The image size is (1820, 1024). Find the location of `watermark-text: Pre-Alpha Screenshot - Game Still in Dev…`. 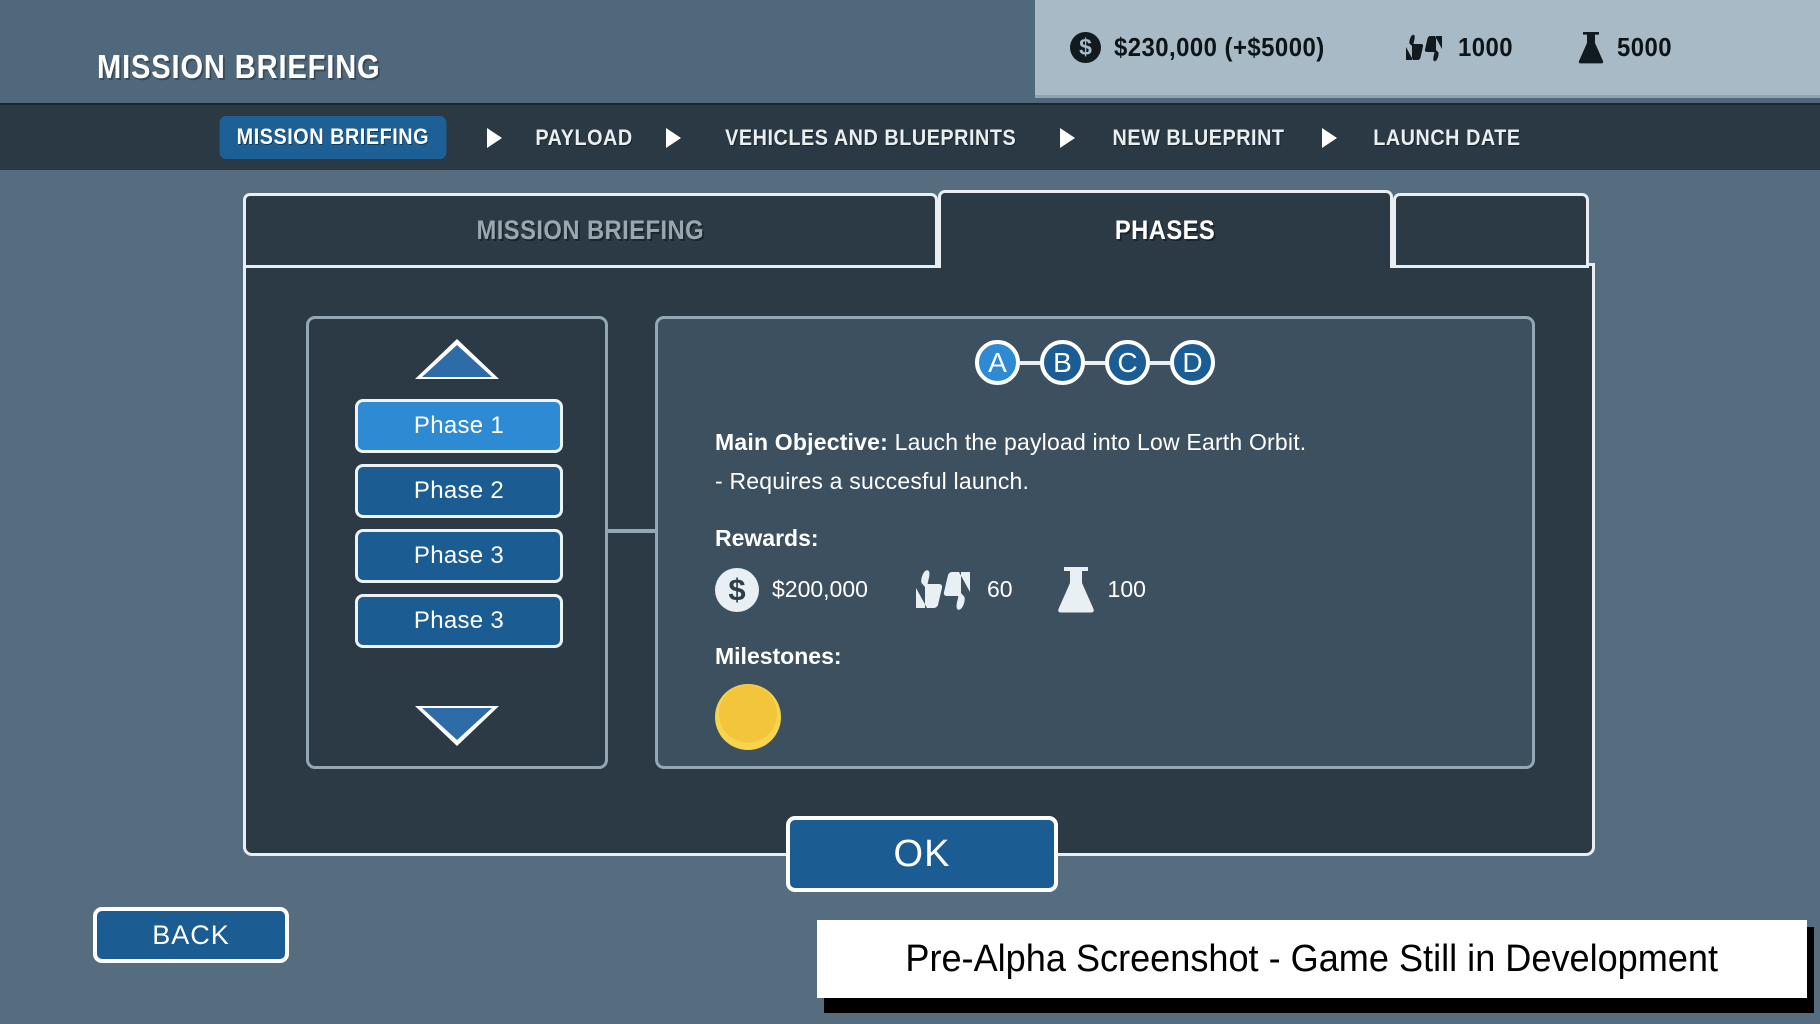

watermark-text: Pre-Alpha Screenshot - Game Still in Dev… is located at coordinates (1312, 958).